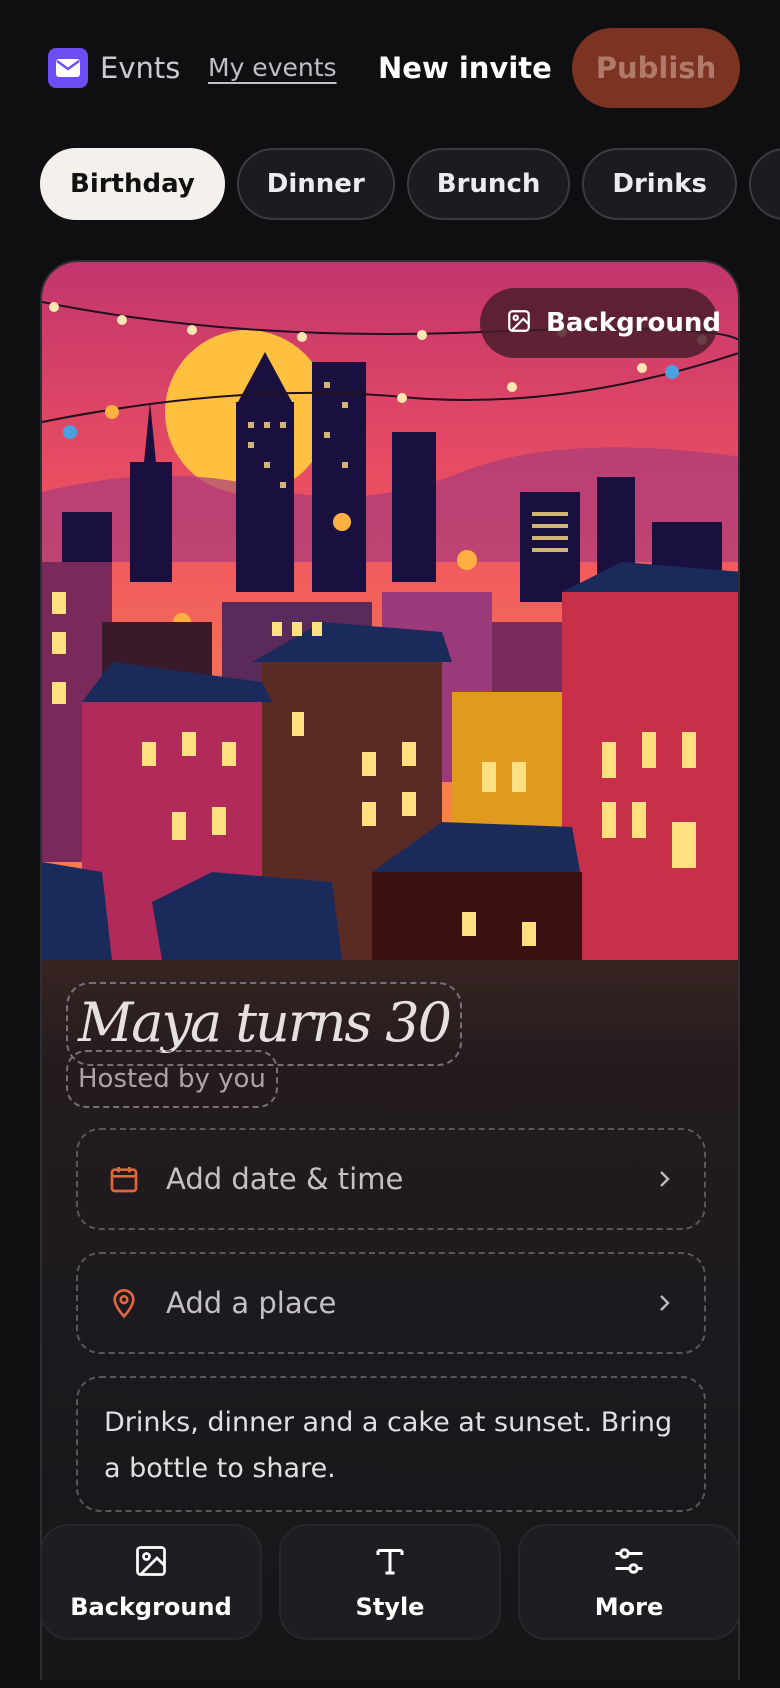  What do you see at coordinates (488, 184) in the screenshot?
I see `chip-brunch: Brunch` at bounding box center [488, 184].